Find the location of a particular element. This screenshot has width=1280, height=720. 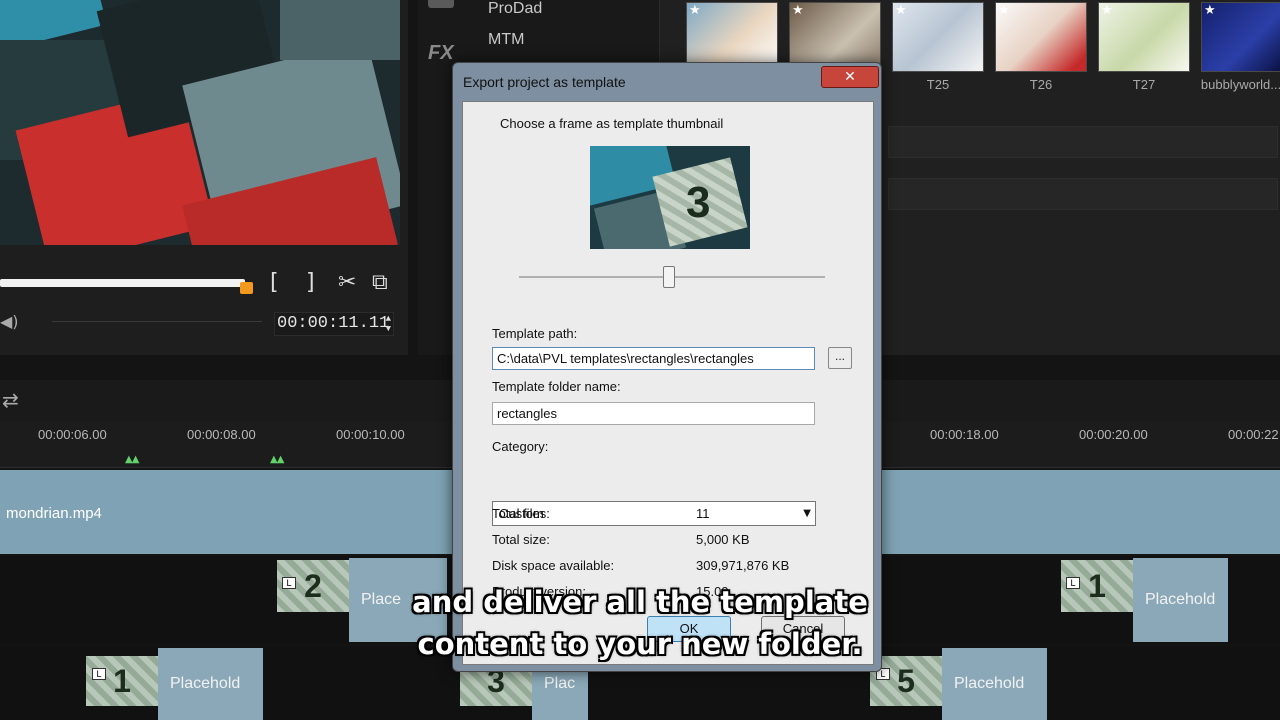

disk-space-label: Disk space available: is located at coordinates (553, 565).